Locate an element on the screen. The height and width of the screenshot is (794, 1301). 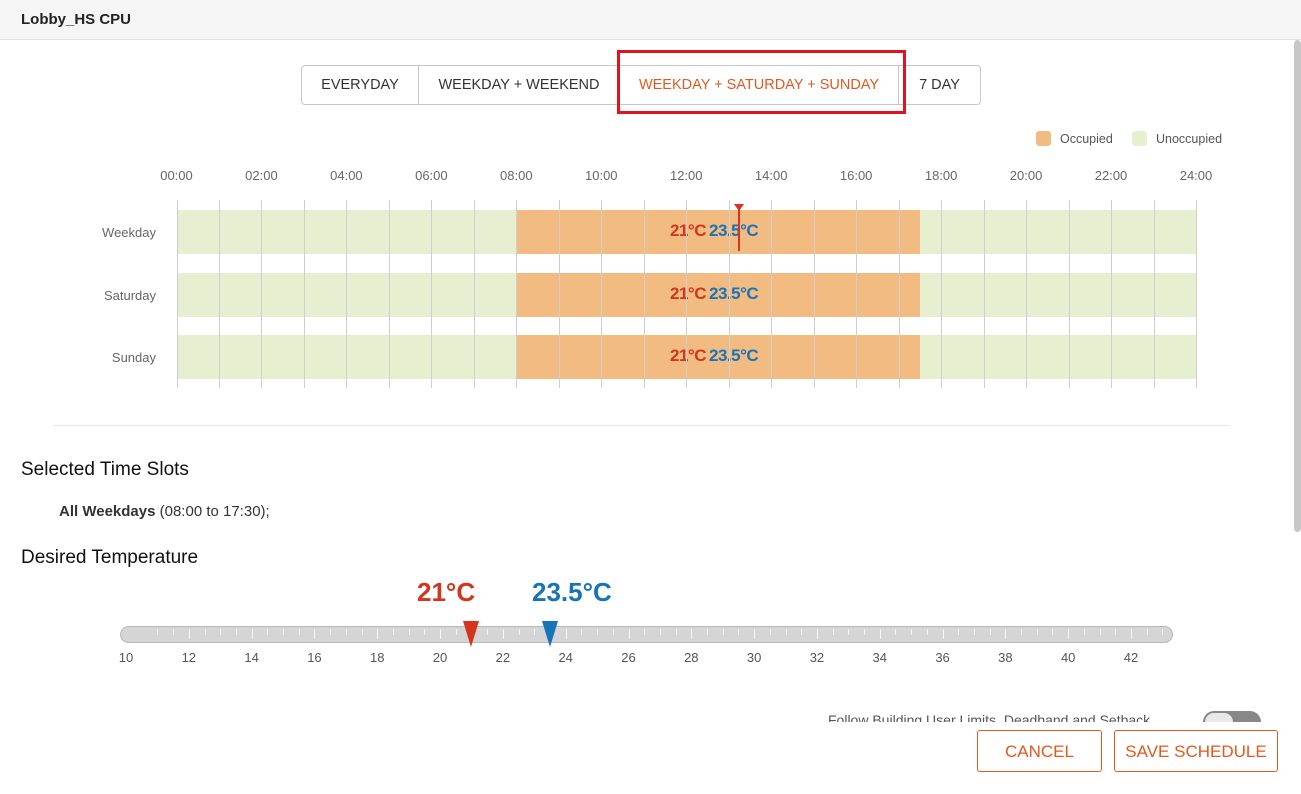
tab-7-day: 7 DAY is located at coordinates (939, 85).